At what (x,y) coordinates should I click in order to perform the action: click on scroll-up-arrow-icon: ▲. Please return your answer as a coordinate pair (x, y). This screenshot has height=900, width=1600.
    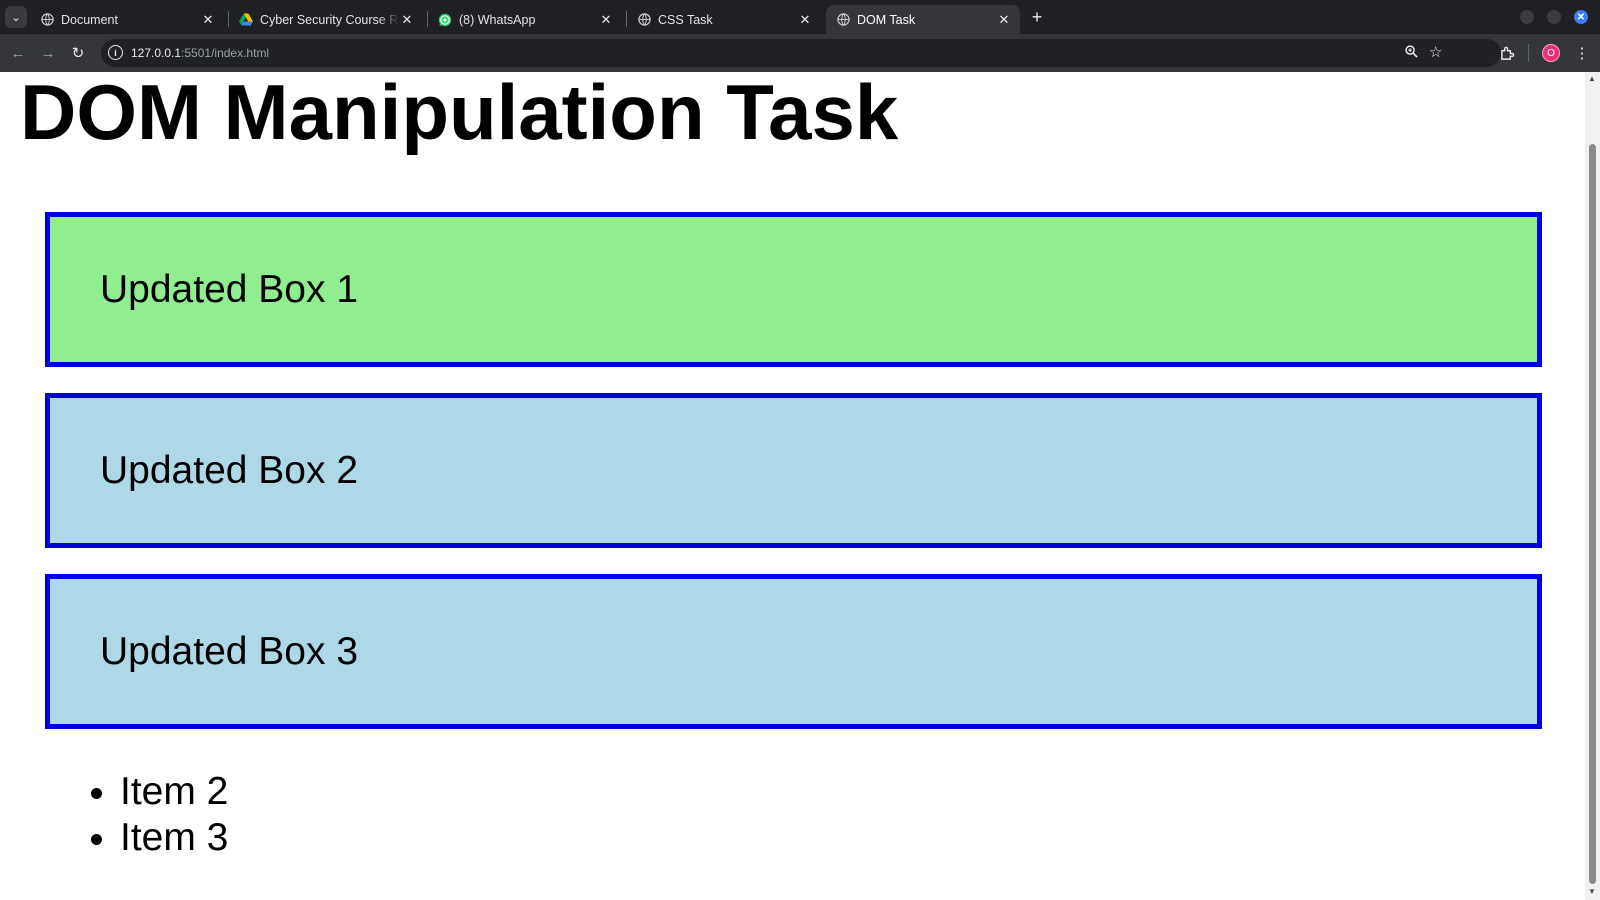
    Looking at the image, I should click on (1592, 78).